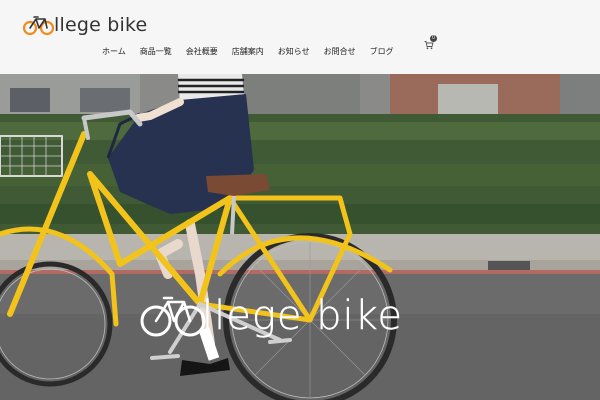  What do you see at coordinates (340, 52) in the screenshot?
I see `nav-item-contact: お問合せ` at bounding box center [340, 52].